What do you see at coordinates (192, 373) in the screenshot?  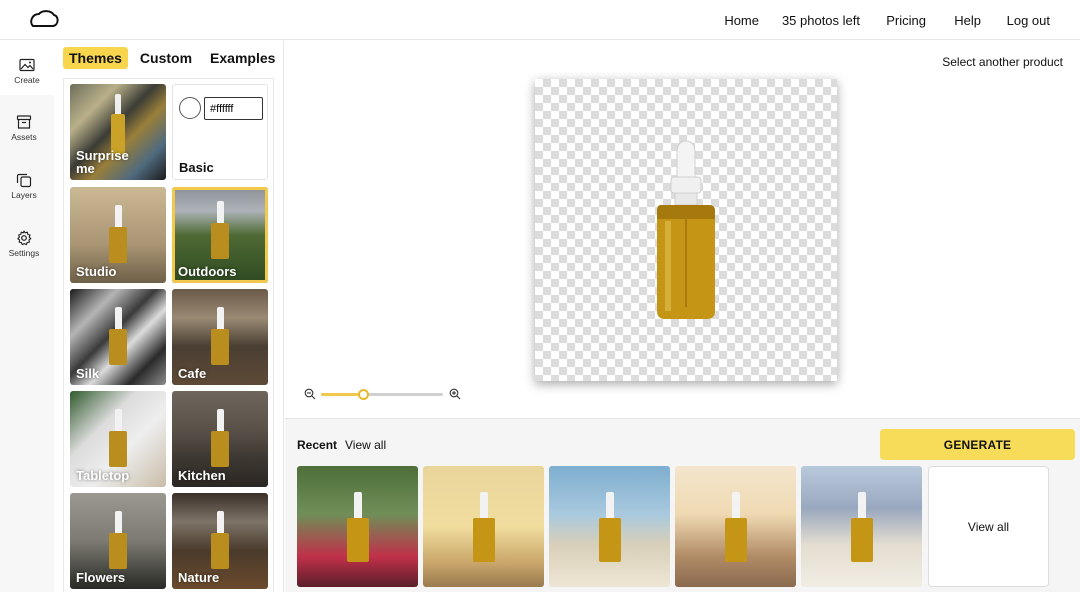 I see `theme-label: Cafe` at bounding box center [192, 373].